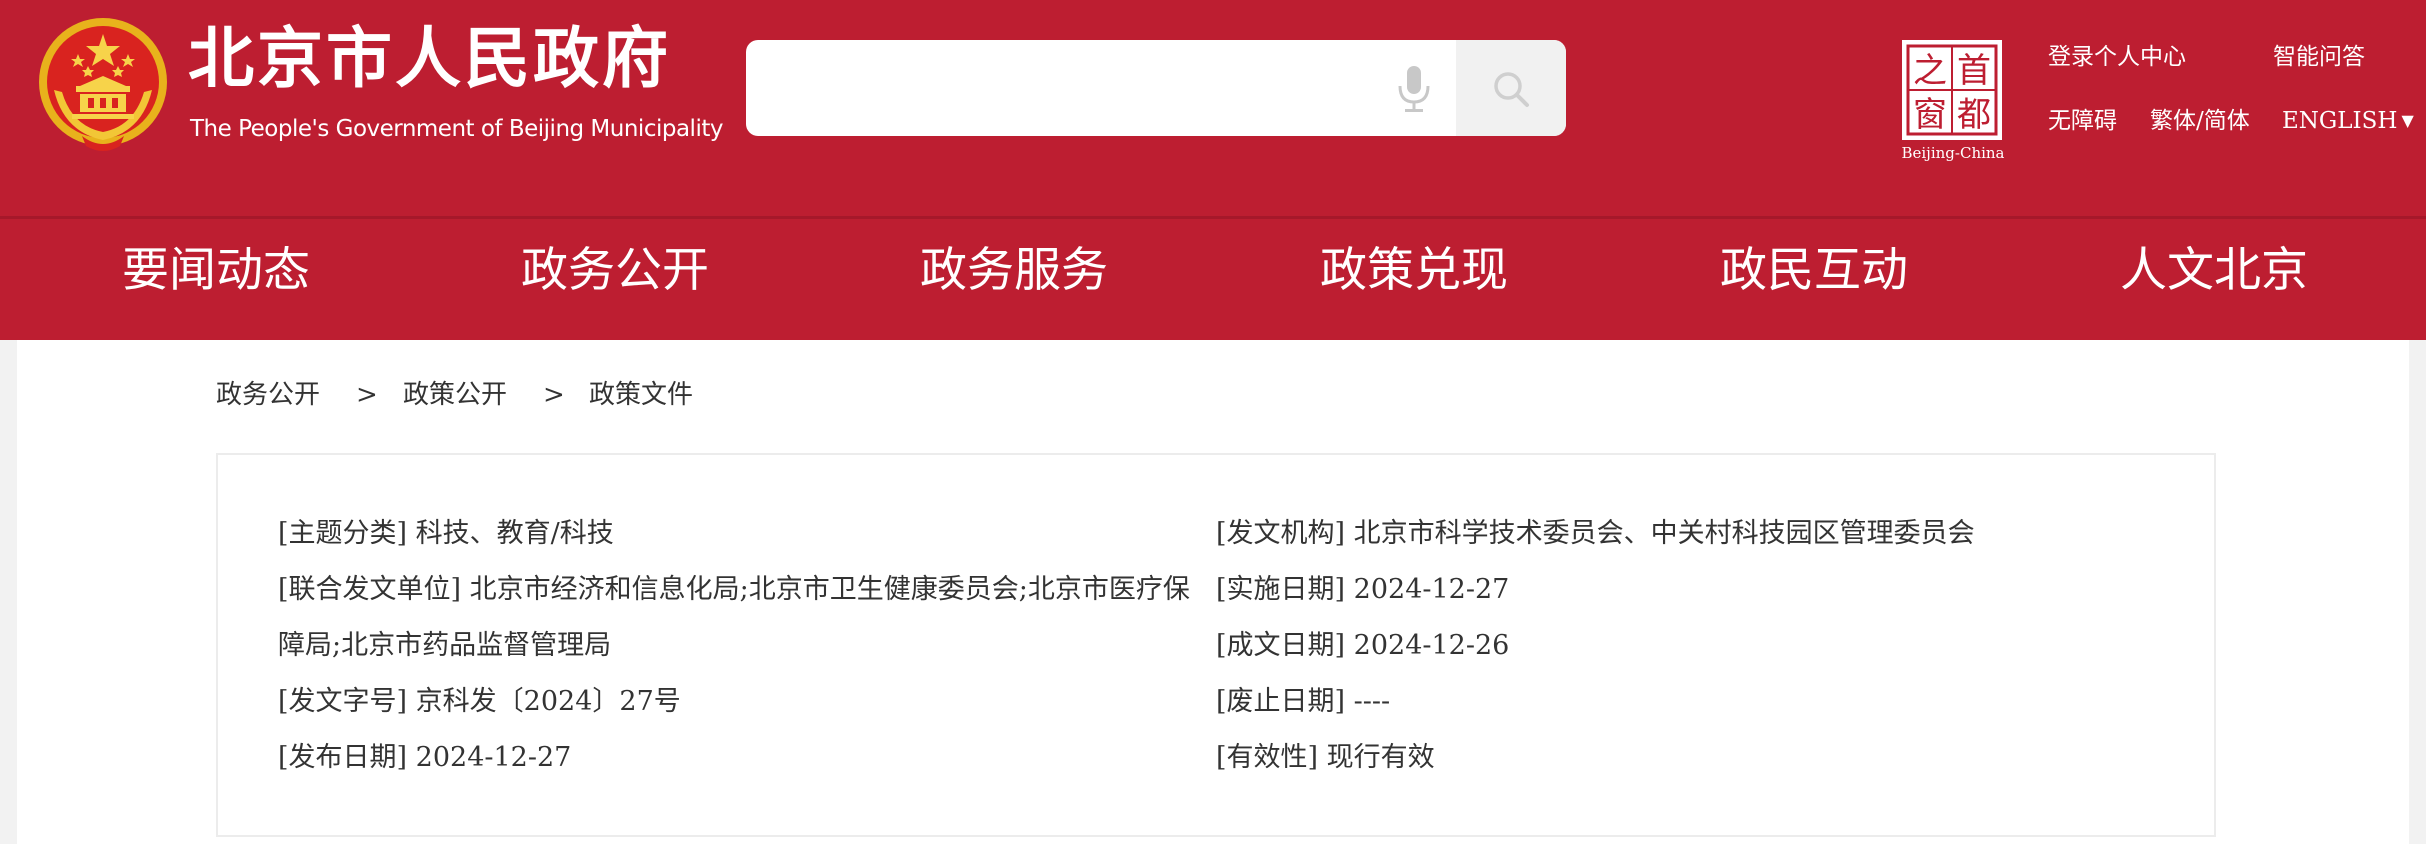 The image size is (2426, 844). I want to click on capital-logo-char: 都, so click(1974, 115).